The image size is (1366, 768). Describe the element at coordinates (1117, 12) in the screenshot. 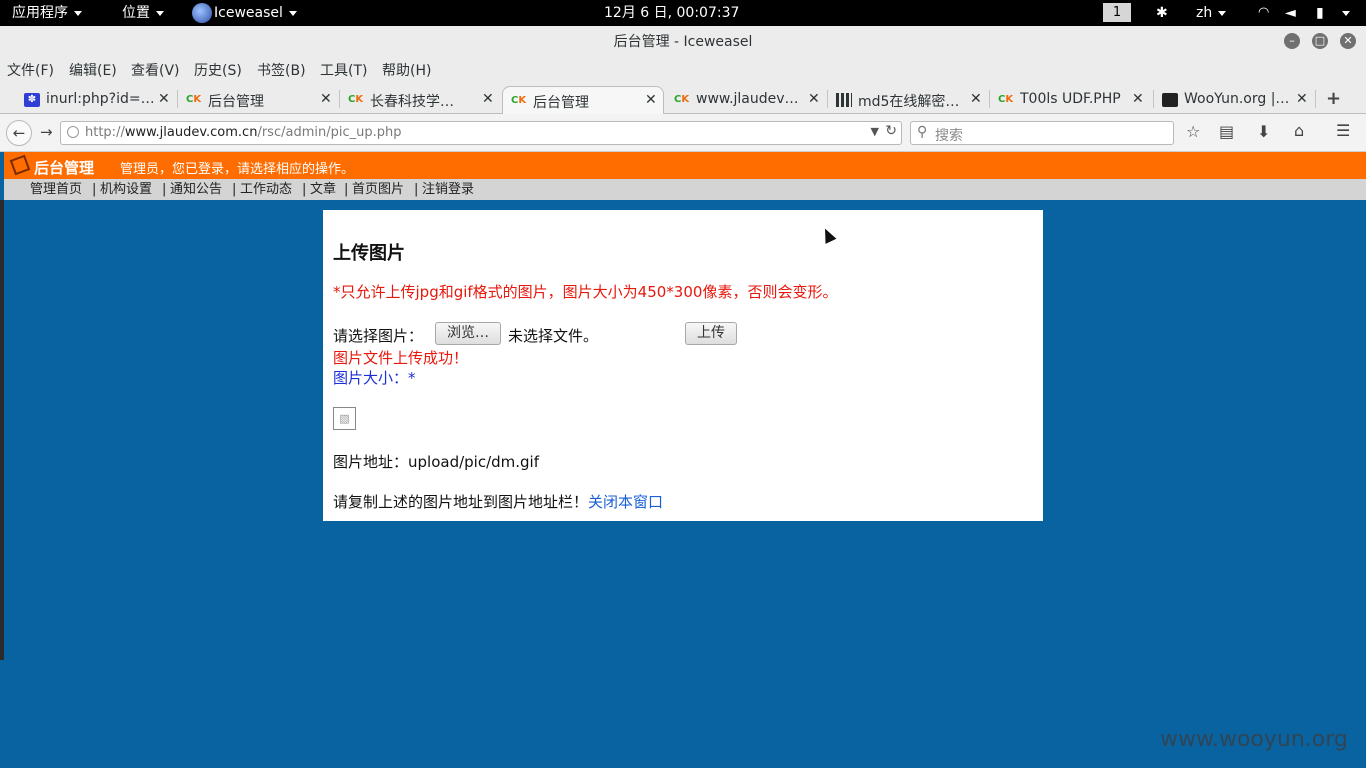

I see `workspace-indicator: 1` at that location.